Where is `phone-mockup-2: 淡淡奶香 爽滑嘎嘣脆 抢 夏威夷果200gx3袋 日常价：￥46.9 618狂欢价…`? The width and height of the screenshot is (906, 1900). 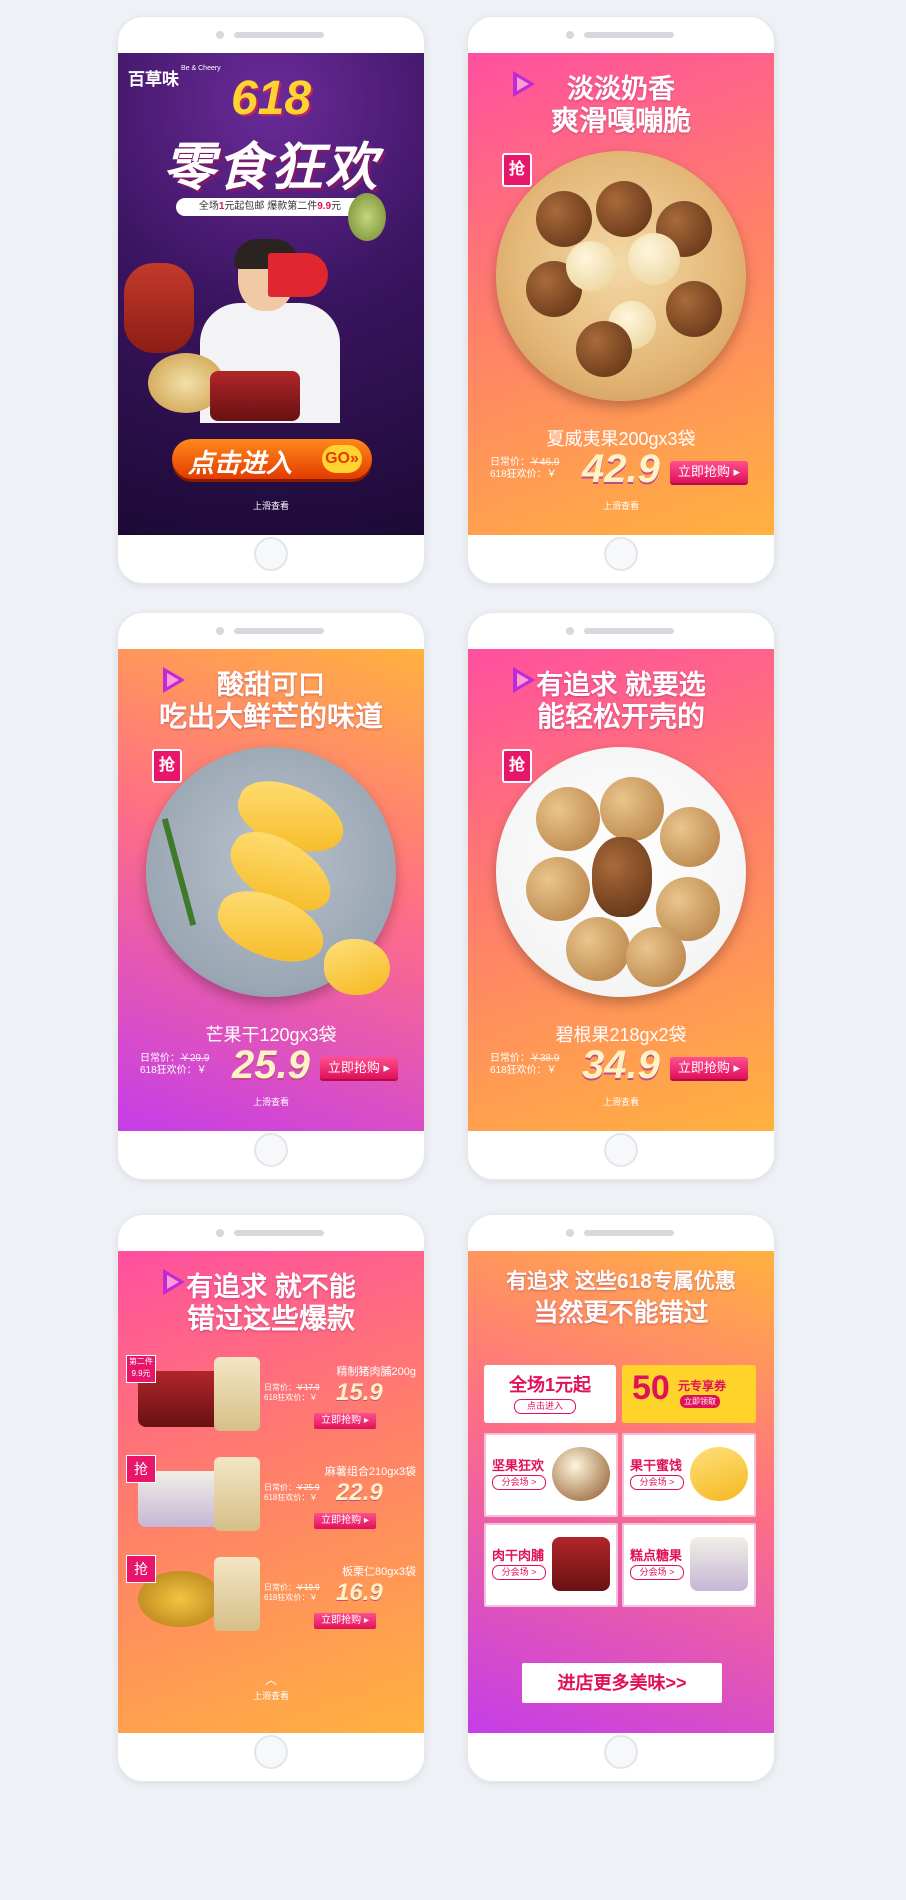 phone-mockup-2: 淡淡奶香 爽滑嘎嘣脆 抢 夏威夷果200gx3袋 日常价：￥46.9 618狂欢价… is located at coordinates (621, 300).